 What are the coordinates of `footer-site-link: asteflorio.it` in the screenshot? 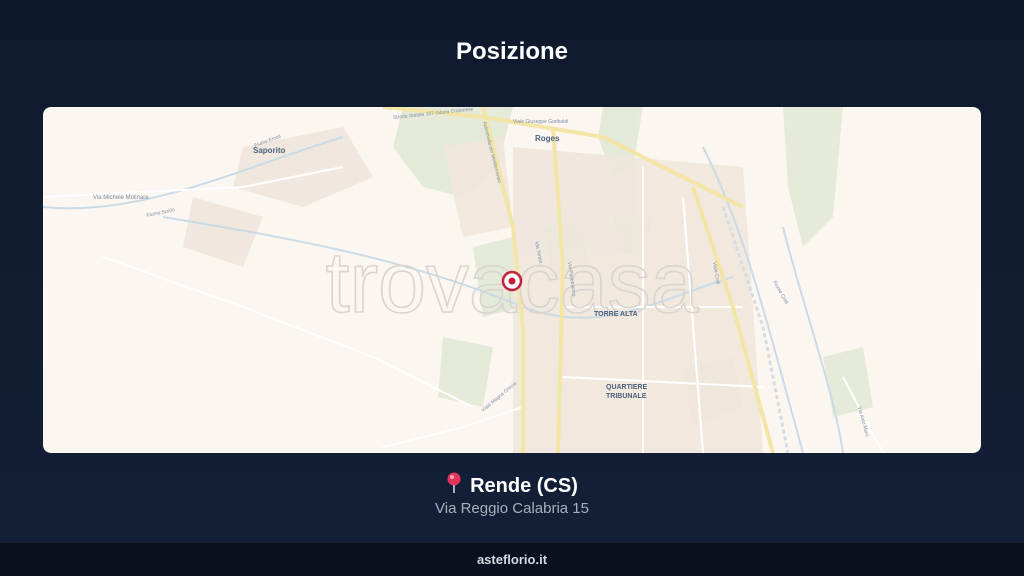 It's located at (512, 559).